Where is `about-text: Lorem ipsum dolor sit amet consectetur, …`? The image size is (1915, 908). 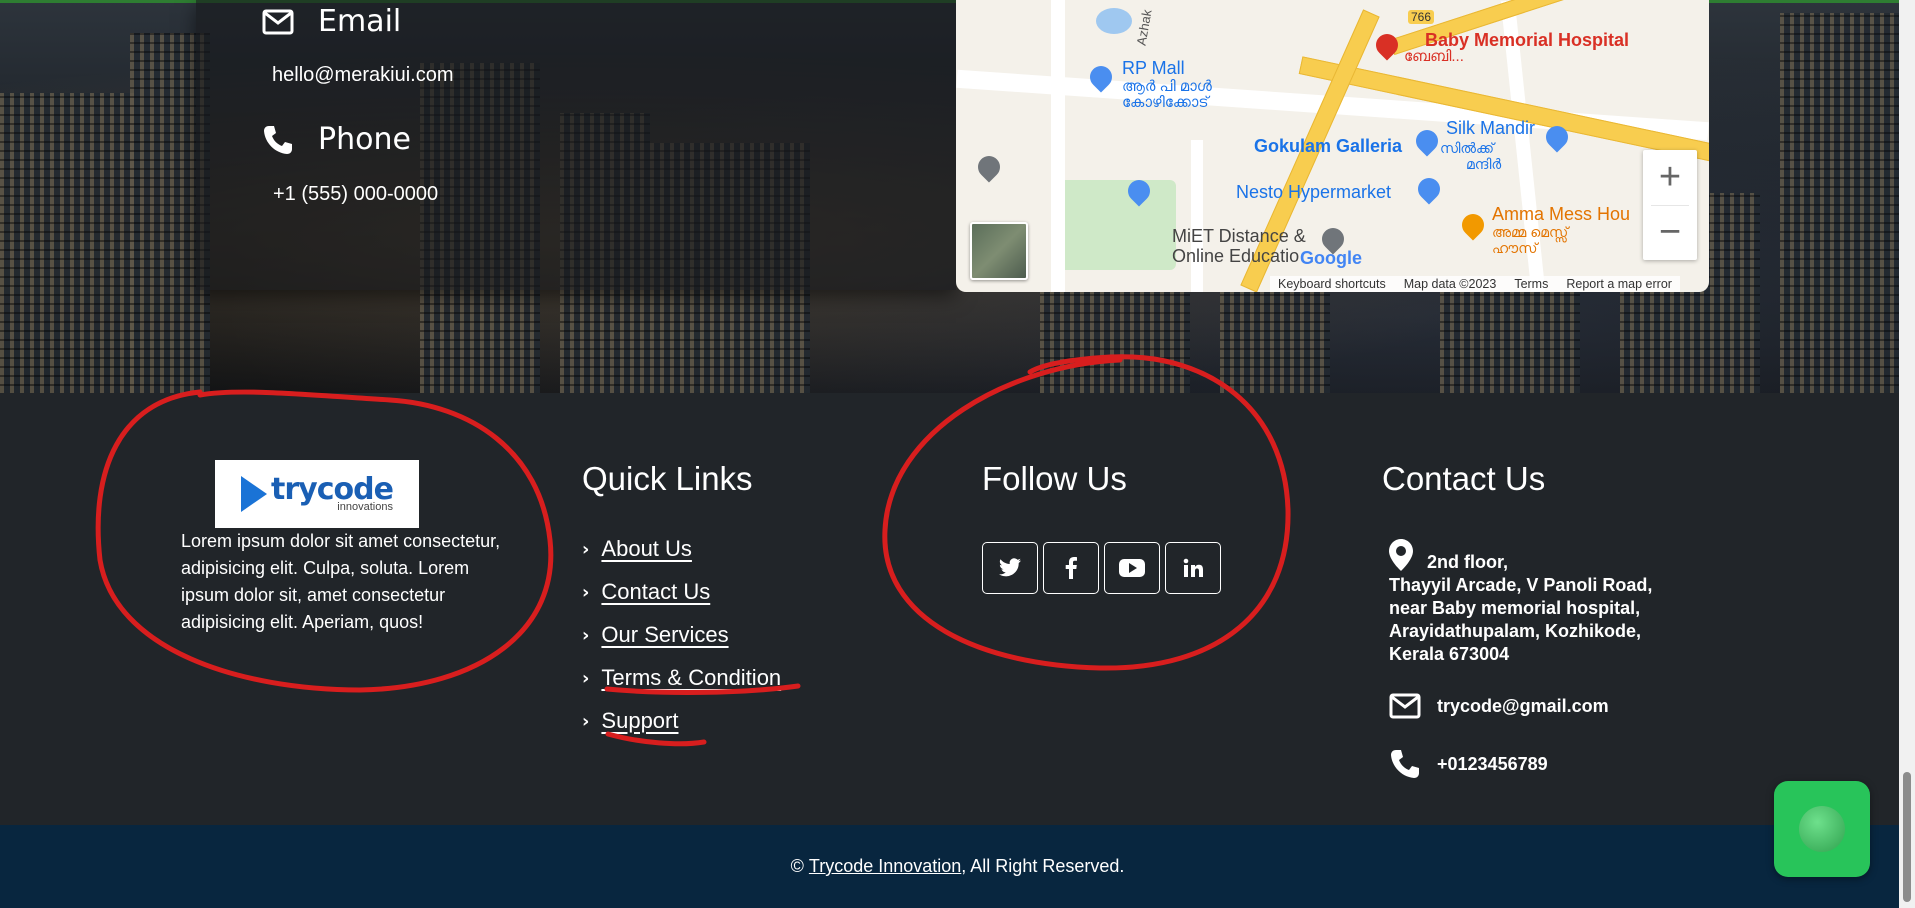
about-text: Lorem ipsum dolor sit amet consectetur, … is located at coordinates (341, 581).